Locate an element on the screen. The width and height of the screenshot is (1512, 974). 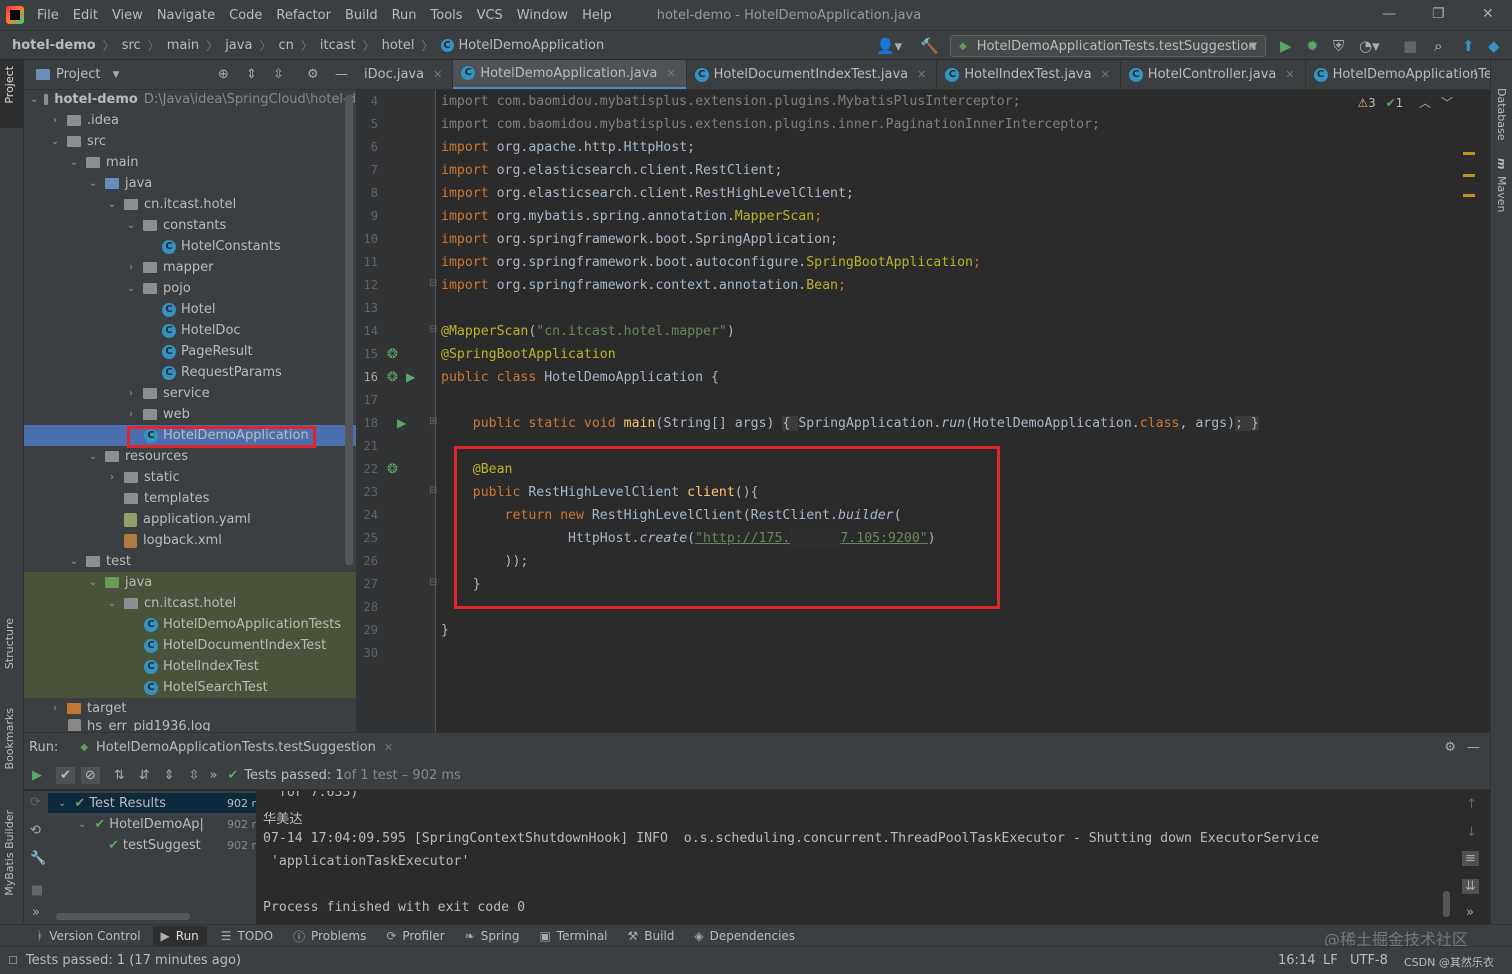
file-encoding: UTF-8 is located at coordinates (1369, 960).